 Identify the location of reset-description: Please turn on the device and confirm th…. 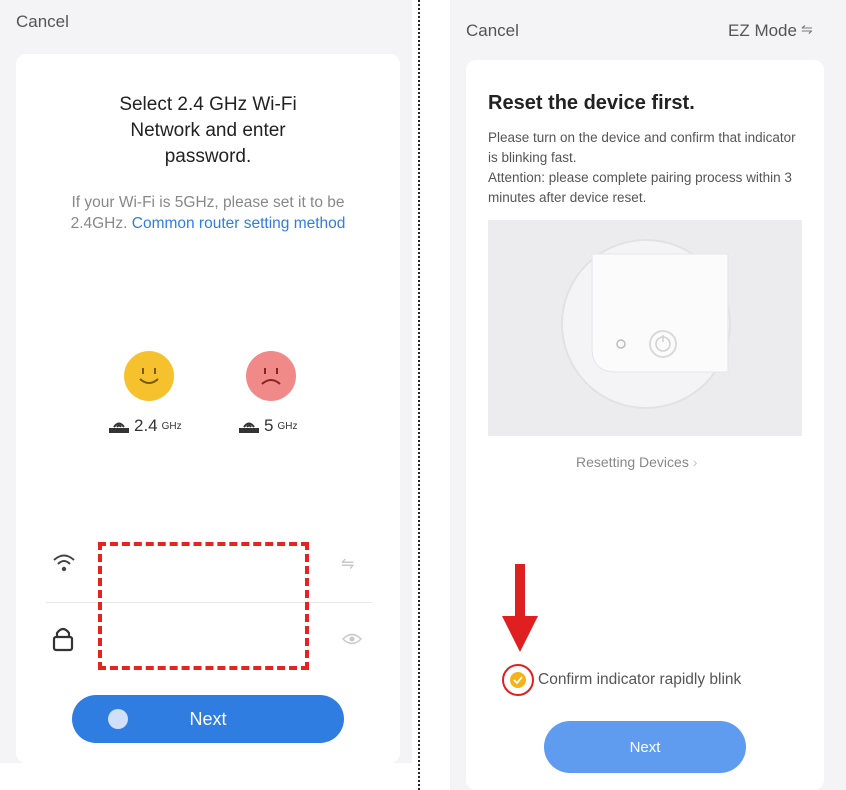
(642, 147).